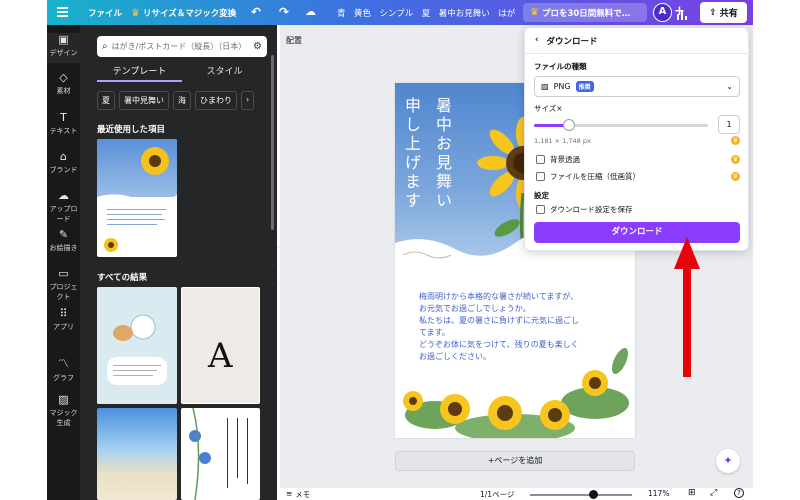  I want to click on grid-view-icon: ⊞, so click(692, 493).